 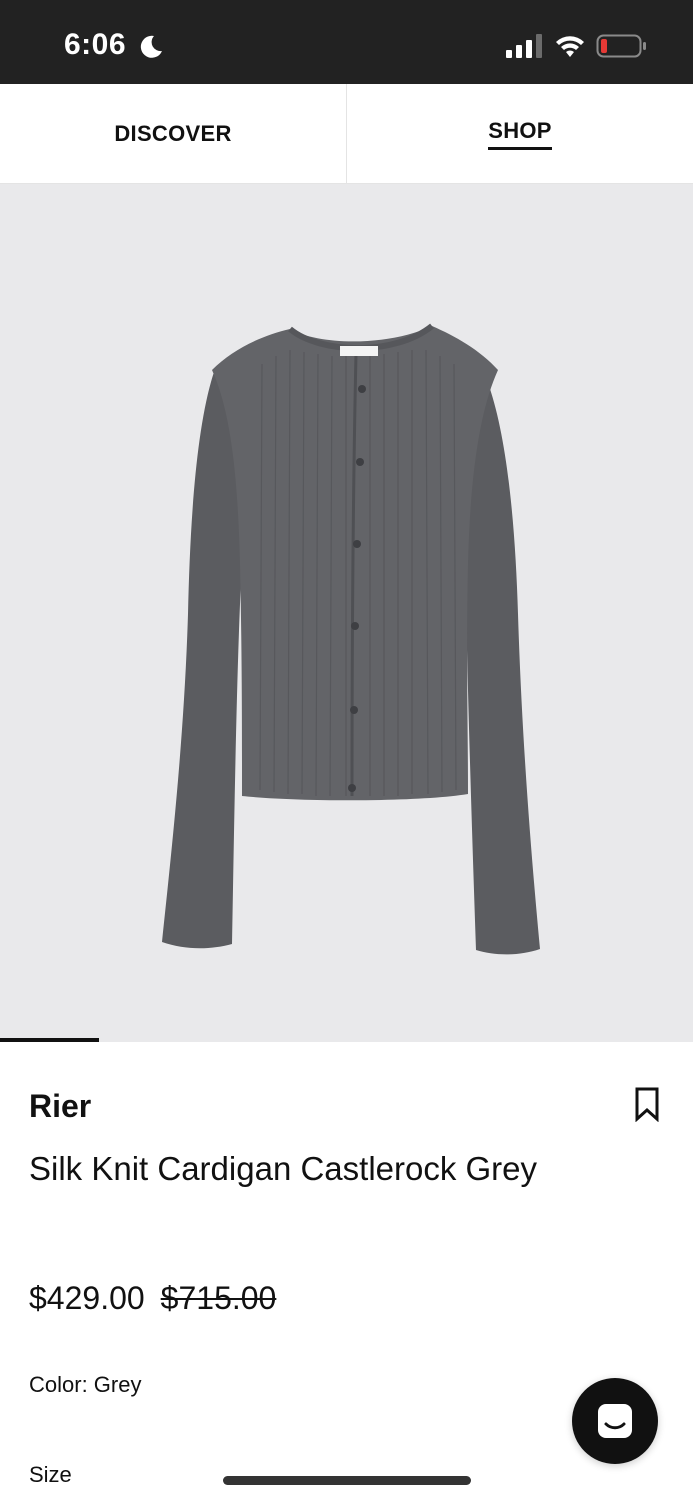 I want to click on tab-discover: DISCOVER, so click(x=173, y=133).